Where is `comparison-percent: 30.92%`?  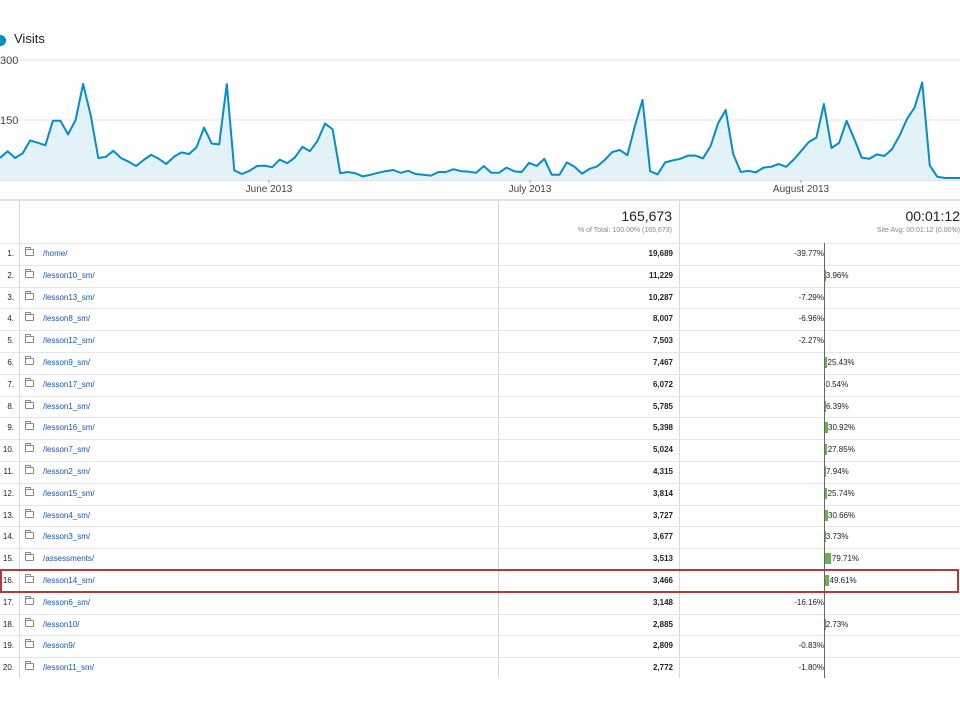
comparison-percent: 30.92% is located at coordinates (842, 428).